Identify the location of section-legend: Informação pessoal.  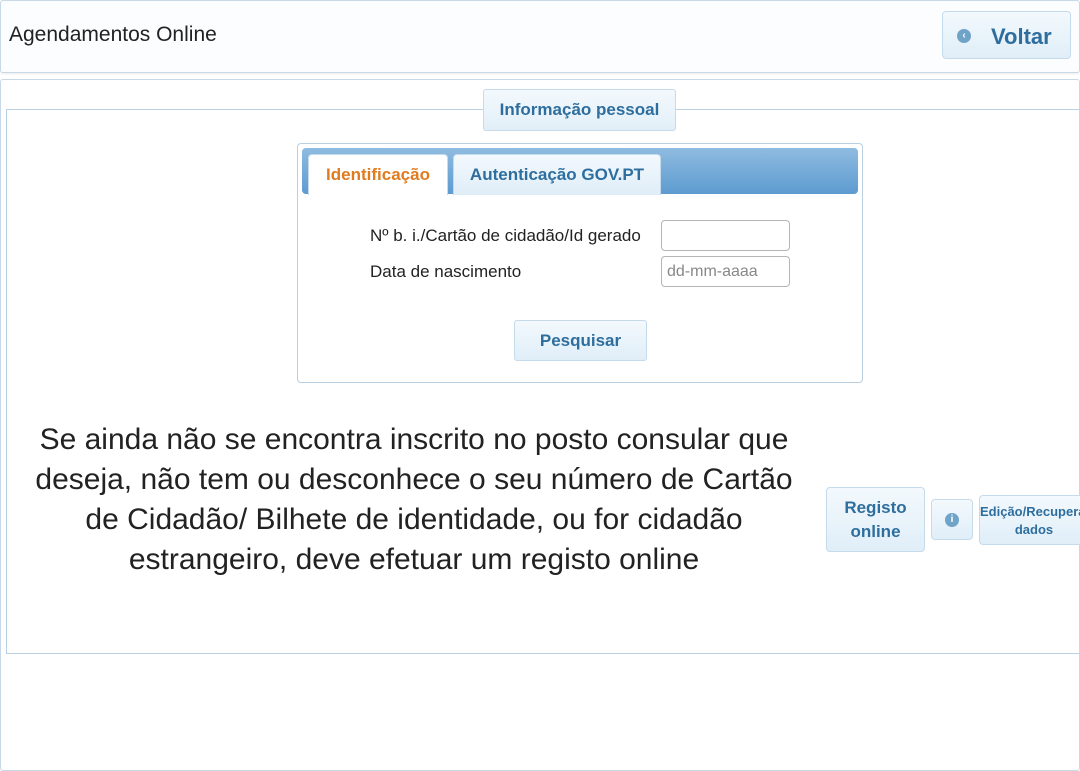
(579, 110).